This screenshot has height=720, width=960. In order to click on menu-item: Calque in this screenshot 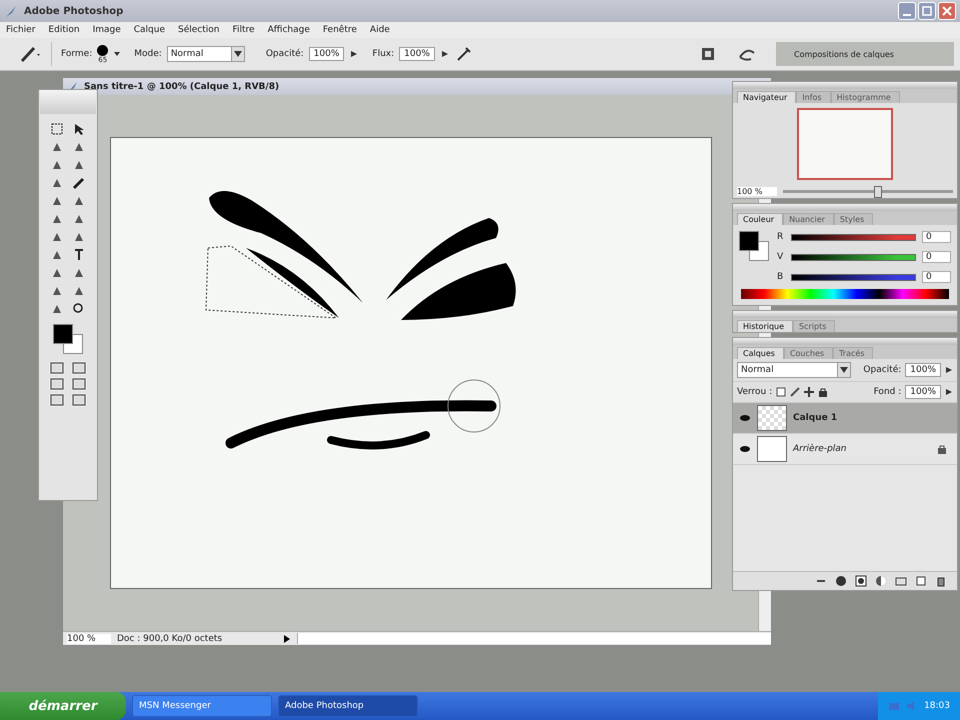, I will do `click(150, 30)`.